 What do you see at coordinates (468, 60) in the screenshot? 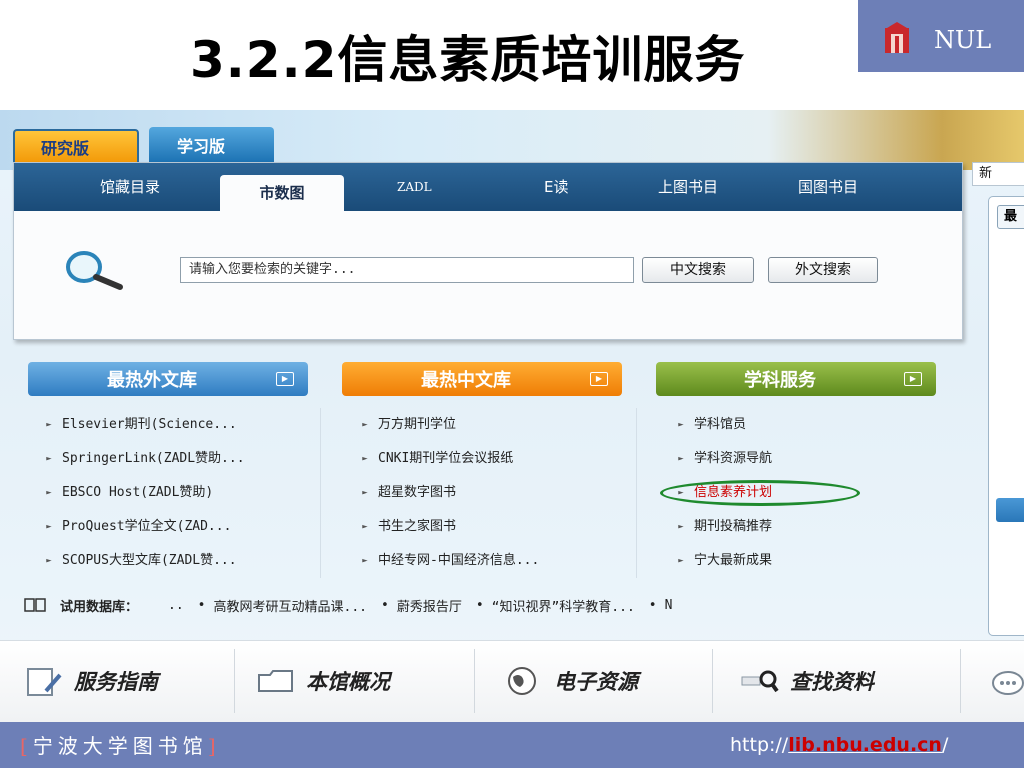
I see `slide-title: 3.2.2信息素质培训服务` at bounding box center [468, 60].